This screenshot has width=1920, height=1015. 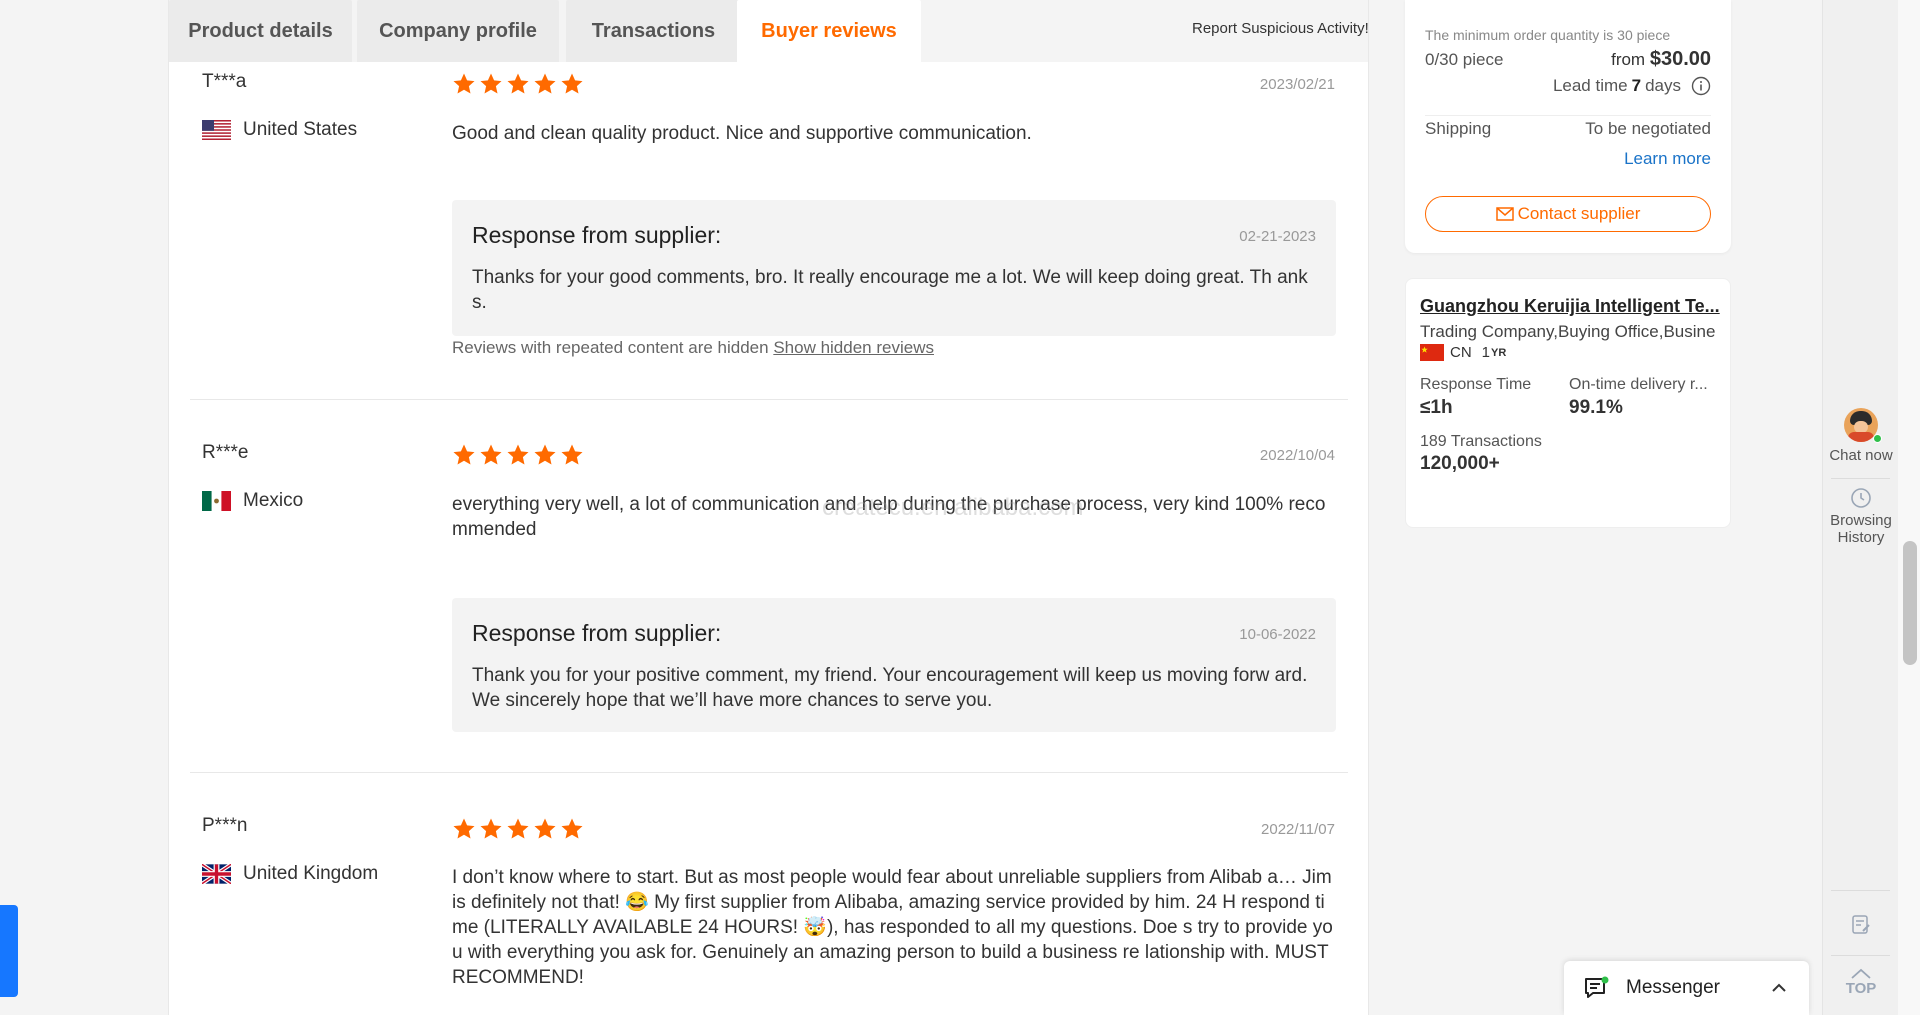 What do you see at coordinates (1486, 352) in the screenshot?
I see `years-value: 1` at bounding box center [1486, 352].